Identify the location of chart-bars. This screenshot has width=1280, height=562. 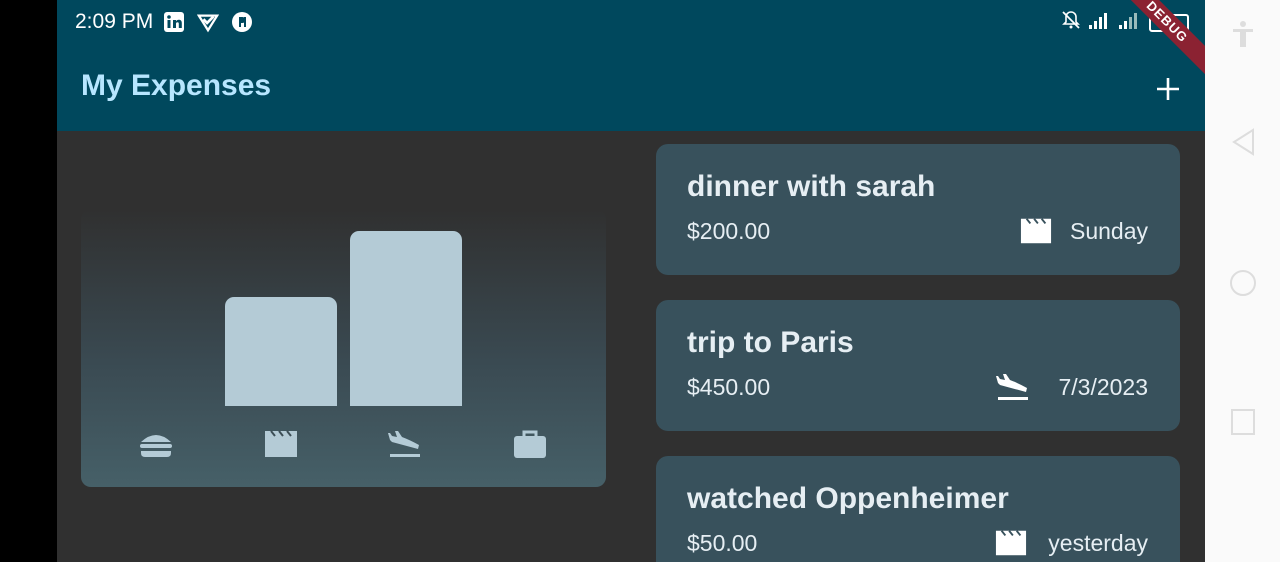
(343, 307).